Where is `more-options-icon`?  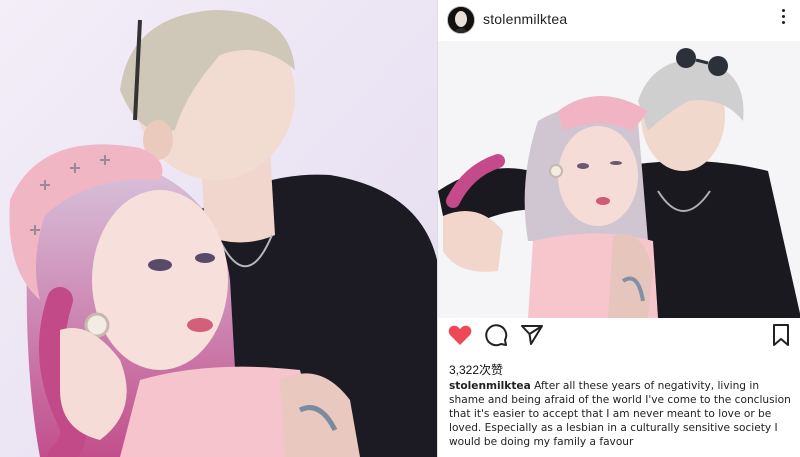
more-options-icon is located at coordinates (783, 19).